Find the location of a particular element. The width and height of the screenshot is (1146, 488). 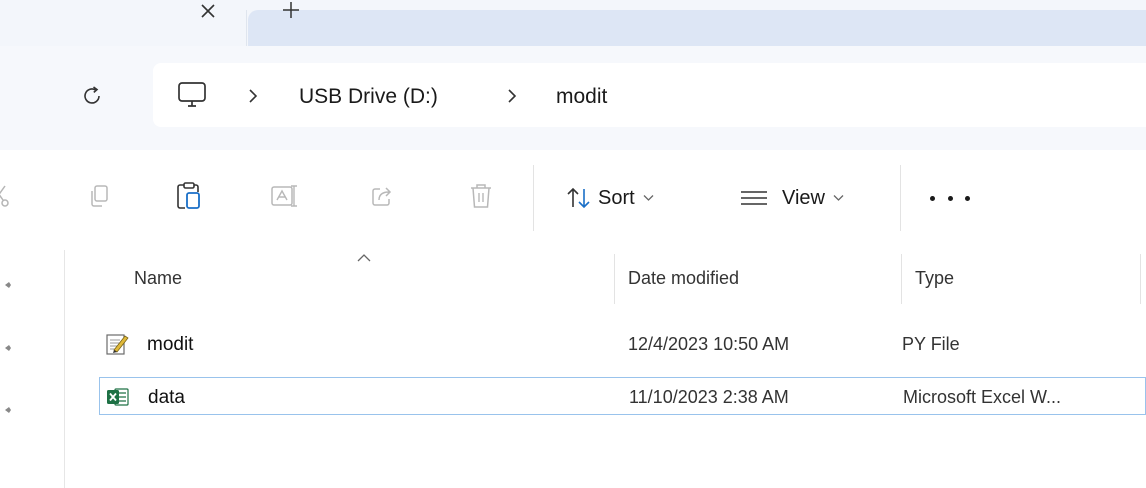

view-label: View is located at coordinates (803, 197).